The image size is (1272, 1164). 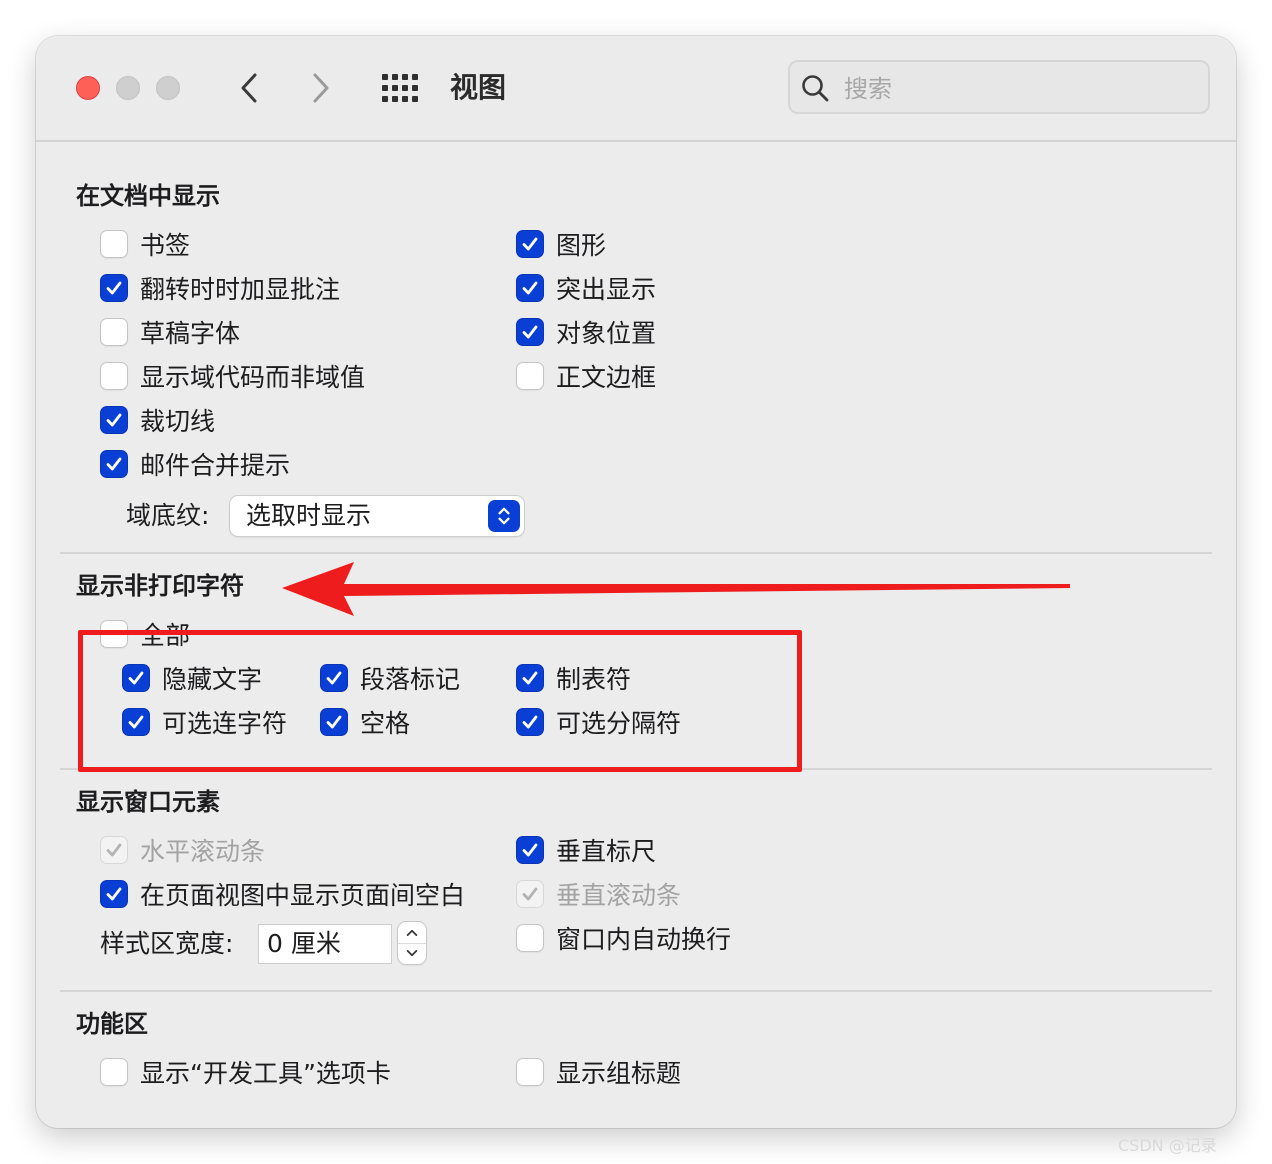 I want to click on checkbox-label: 段落标记, so click(x=410, y=679).